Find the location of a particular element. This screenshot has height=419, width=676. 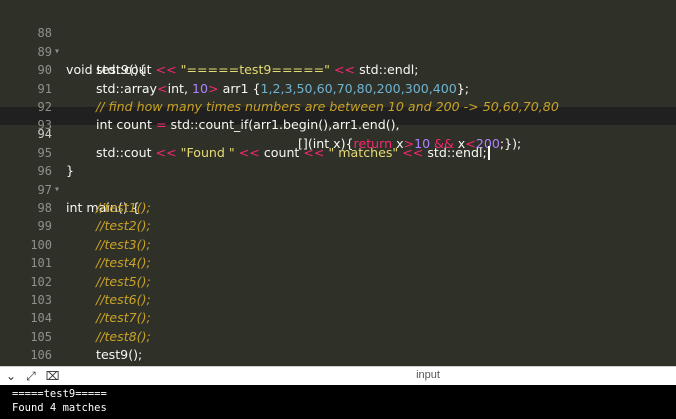

console-output: =====test9===== Found 4 matches is located at coordinates (338, 402).